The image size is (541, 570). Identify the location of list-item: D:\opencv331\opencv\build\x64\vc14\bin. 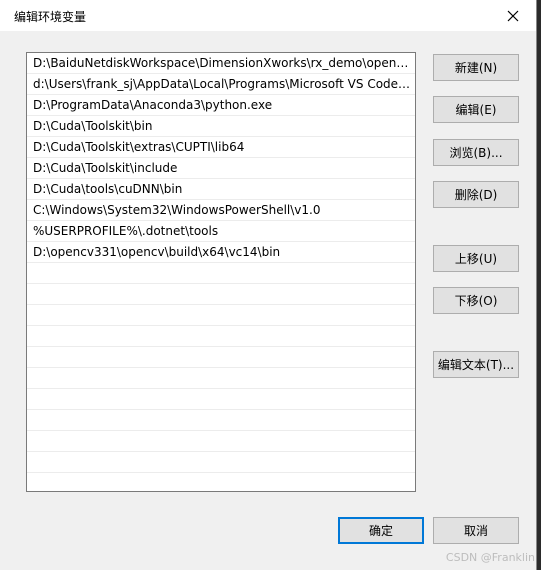
(221, 252).